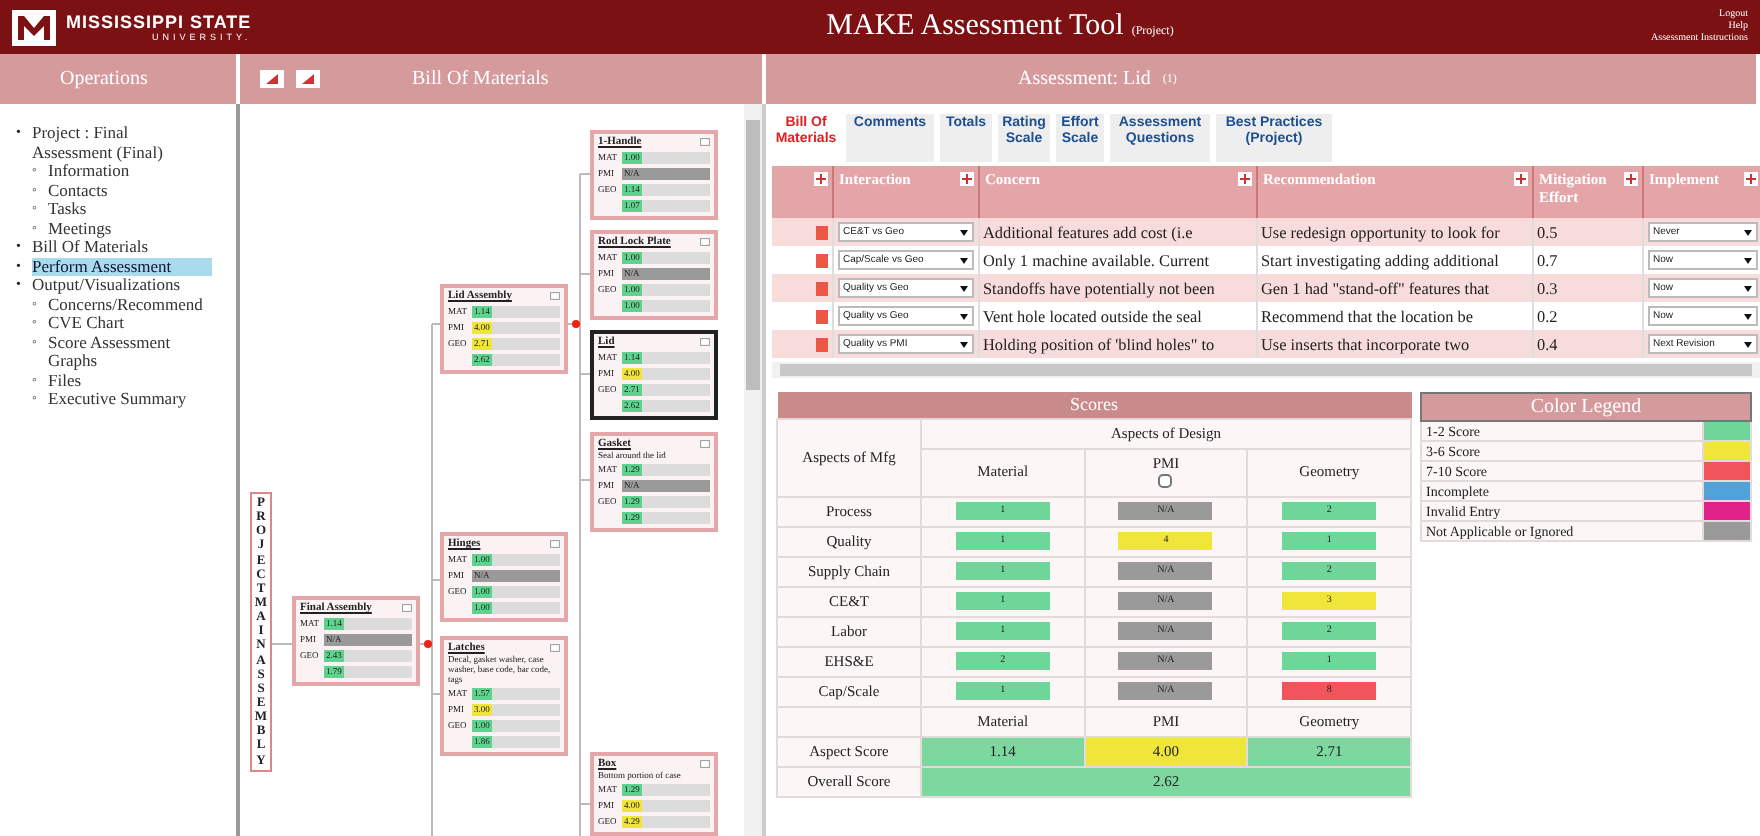  What do you see at coordinates (1365, 344) in the screenshot?
I see `recommendation-text: Use inserts that incorporate two` at bounding box center [1365, 344].